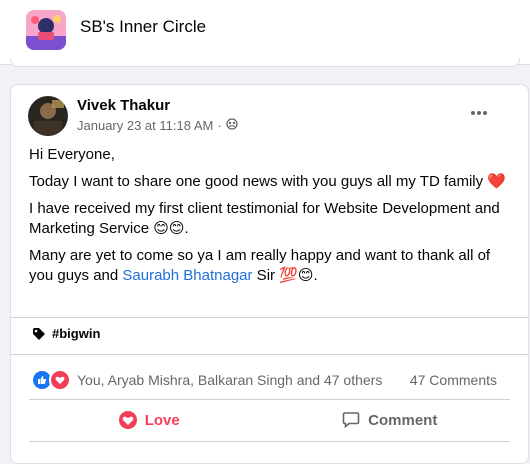 The width and height of the screenshot is (530, 464). What do you see at coordinates (162, 420) in the screenshot?
I see `love-label: Love` at bounding box center [162, 420].